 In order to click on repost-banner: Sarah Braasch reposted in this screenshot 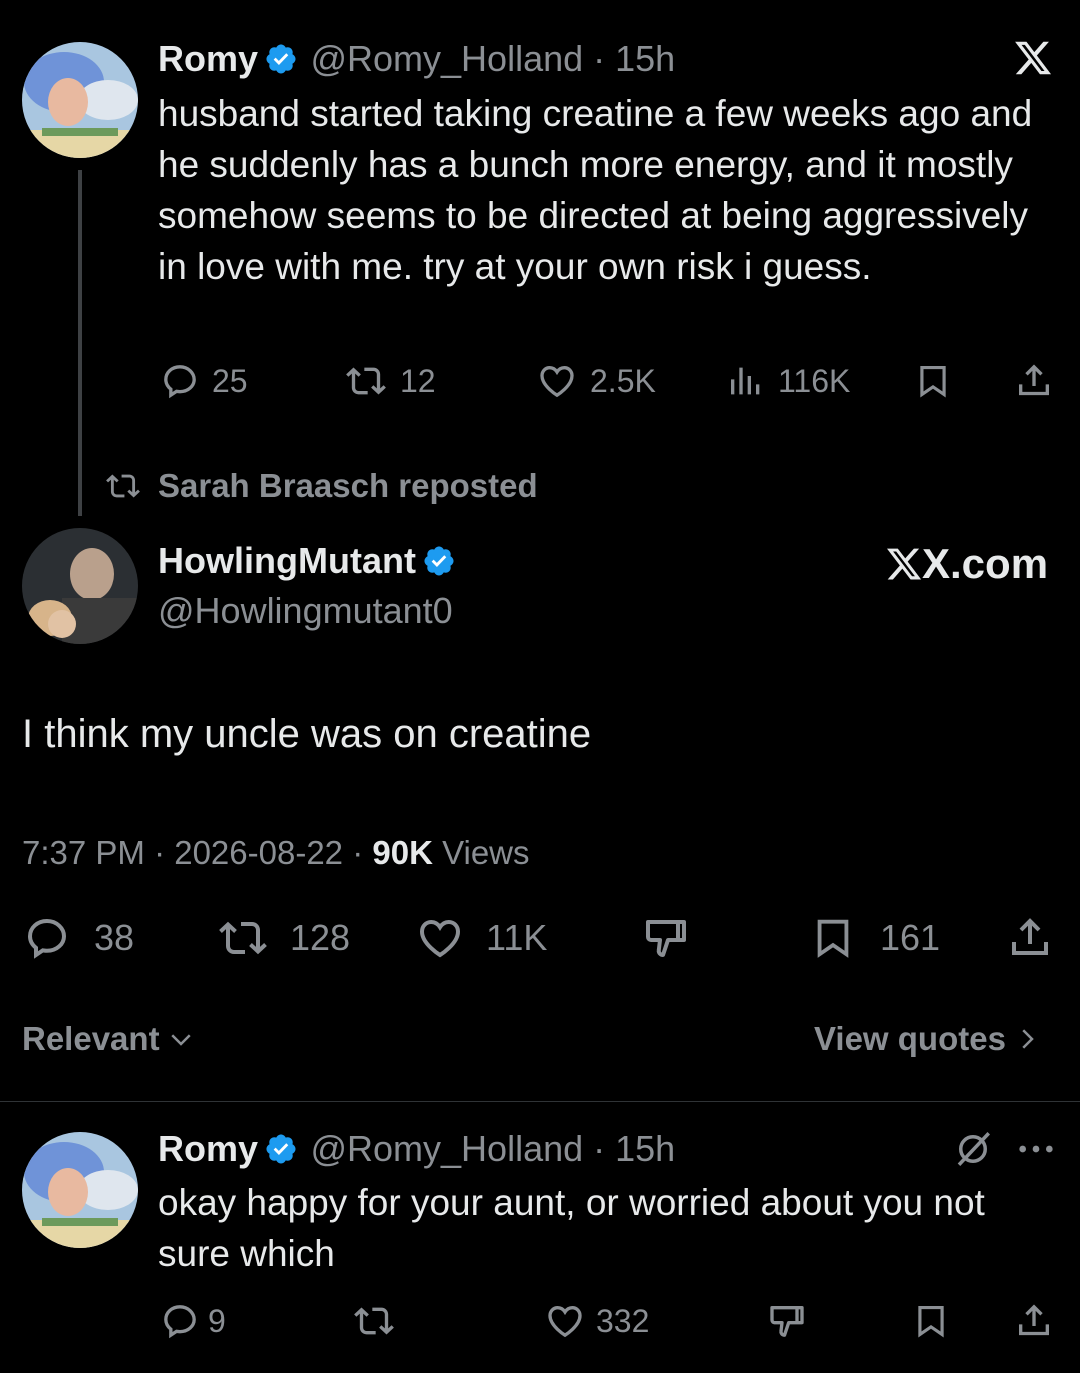, I will do `click(321, 486)`.